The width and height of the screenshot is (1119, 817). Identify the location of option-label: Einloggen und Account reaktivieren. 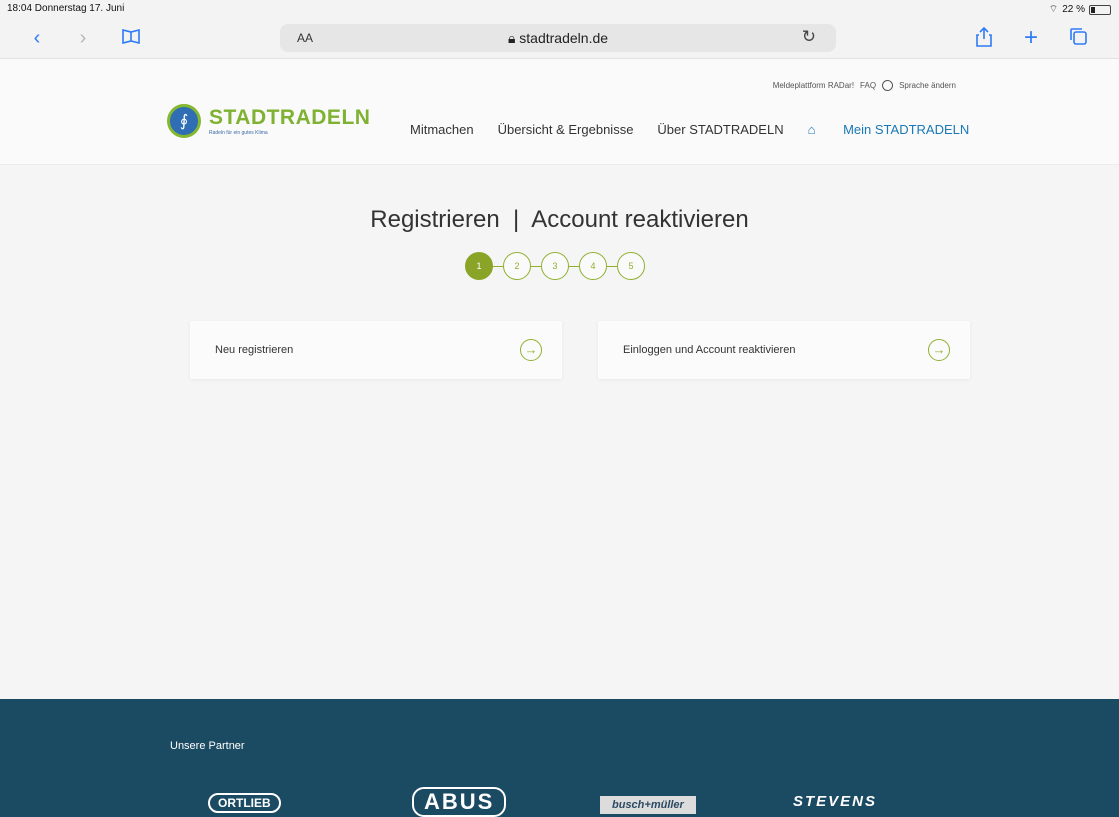
(709, 350).